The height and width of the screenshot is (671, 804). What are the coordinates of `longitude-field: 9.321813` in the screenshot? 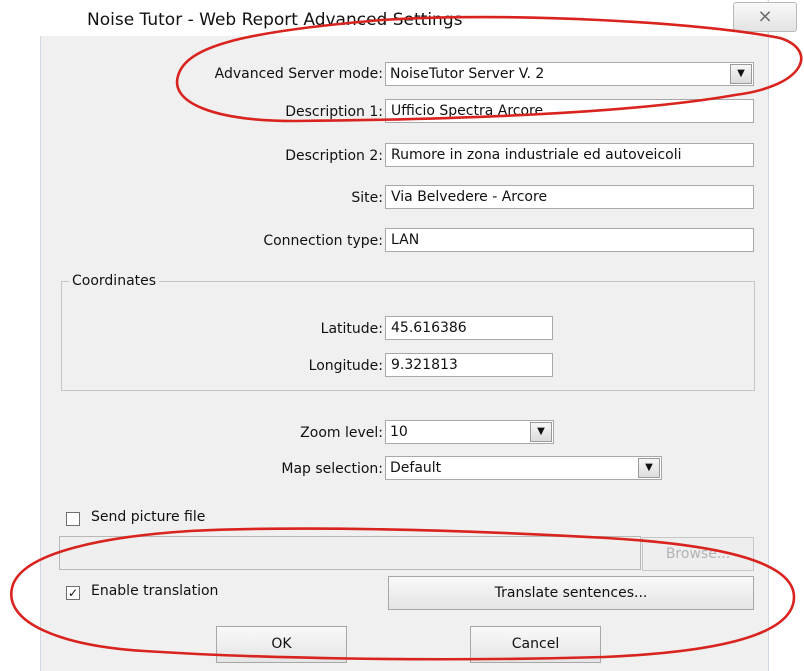 It's located at (469, 365).